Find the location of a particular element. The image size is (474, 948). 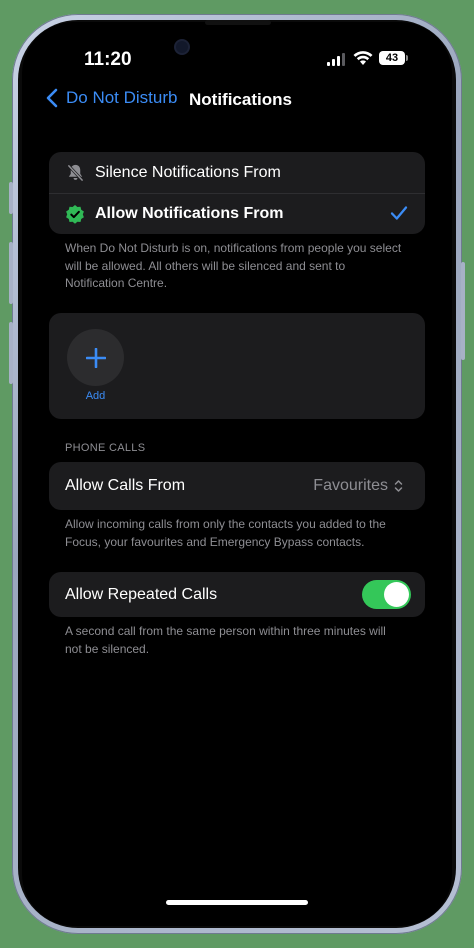

allow-calls-group: Allow Calls From Favourites is located at coordinates (237, 486).